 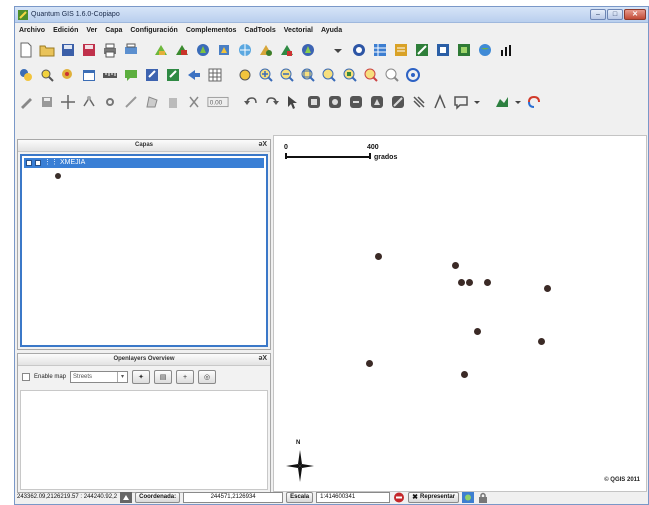 I want to click on map-tips-icon, so click(x=443, y=50).